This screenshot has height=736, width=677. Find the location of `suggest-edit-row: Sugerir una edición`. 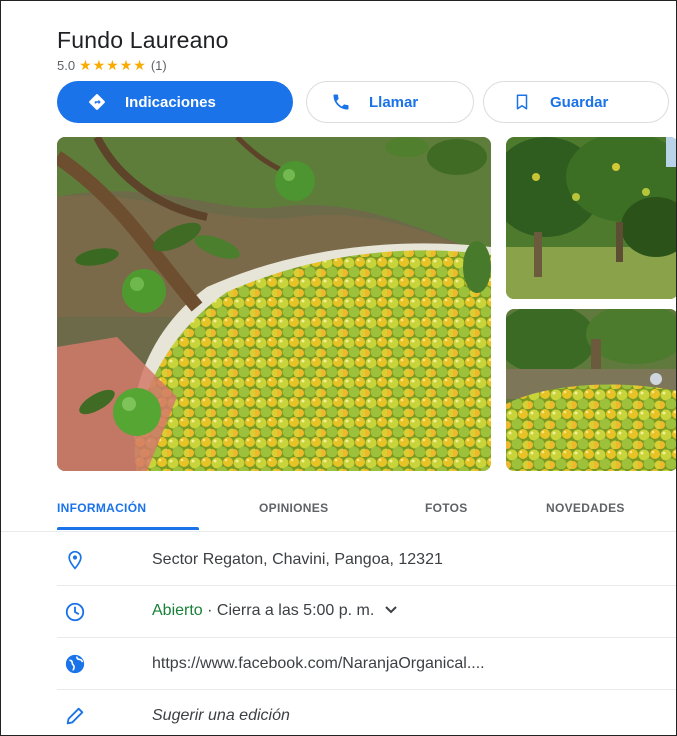

suggest-edit-row: Sugerir una edición is located at coordinates (366, 712).